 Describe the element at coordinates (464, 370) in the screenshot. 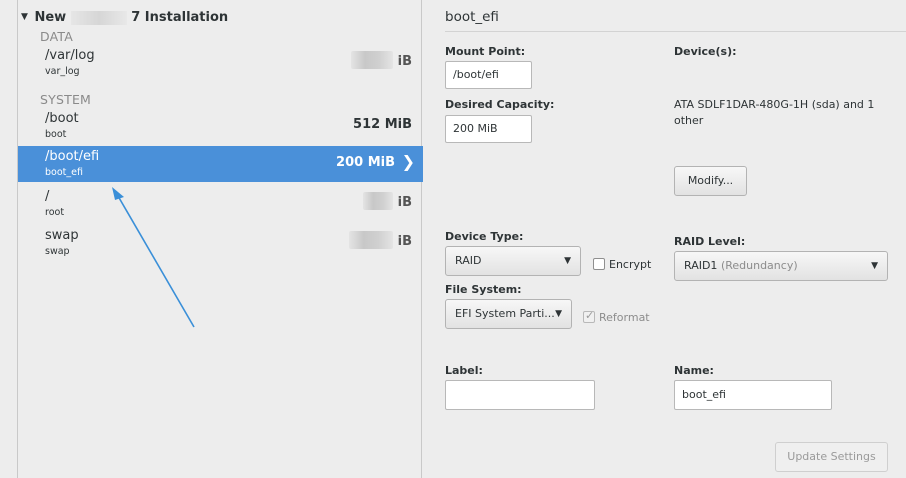

I see `label-field-label: Label:` at that location.